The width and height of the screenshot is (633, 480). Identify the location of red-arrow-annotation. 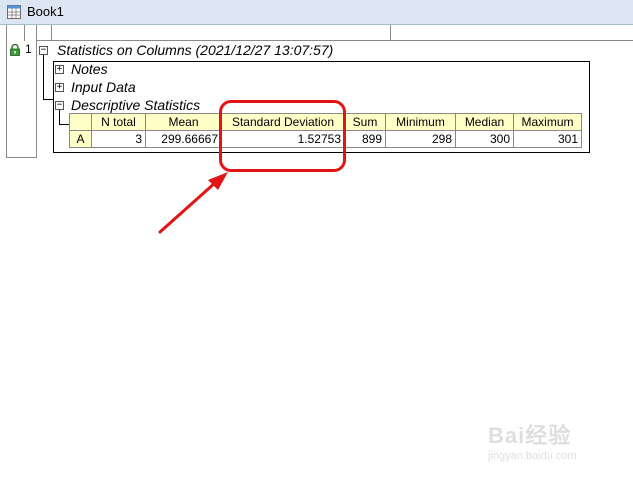
(193, 203).